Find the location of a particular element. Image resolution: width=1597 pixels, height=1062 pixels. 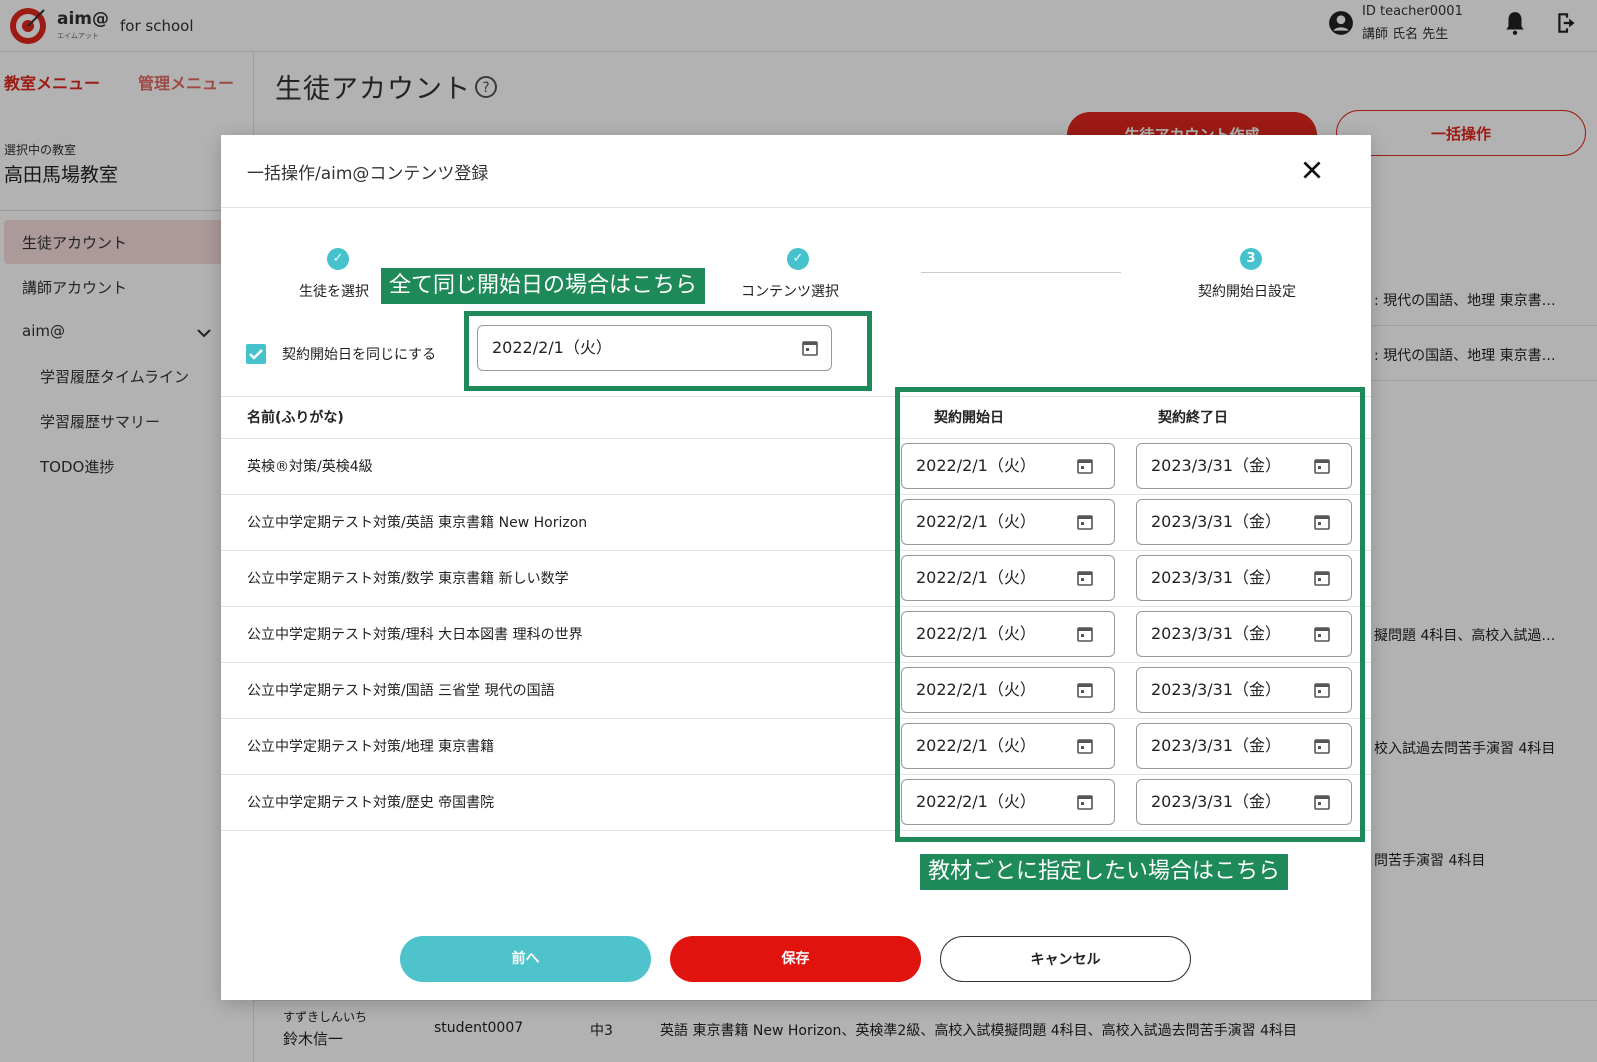

same-date-checkbox is located at coordinates (256, 354).